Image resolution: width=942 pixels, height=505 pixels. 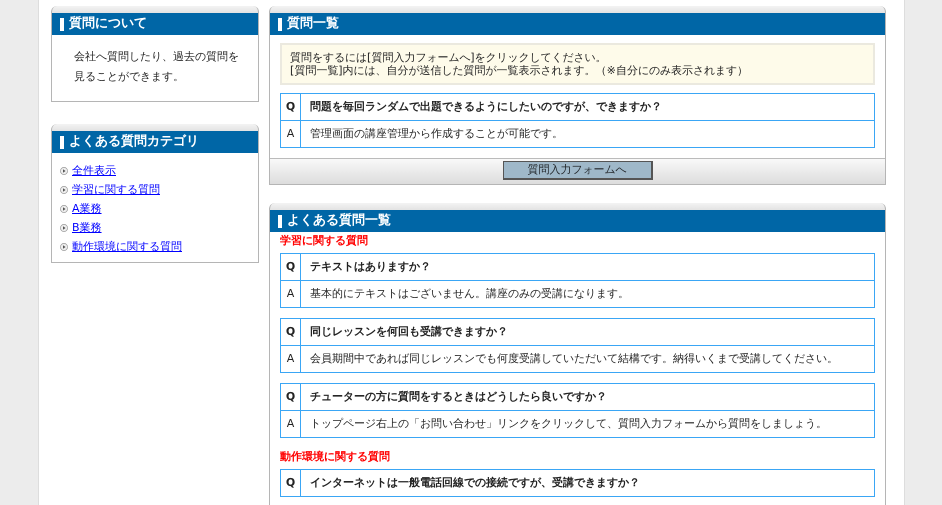 What do you see at coordinates (339, 221) in the screenshot?
I see `panel-title: よくある質問一覧` at bounding box center [339, 221].